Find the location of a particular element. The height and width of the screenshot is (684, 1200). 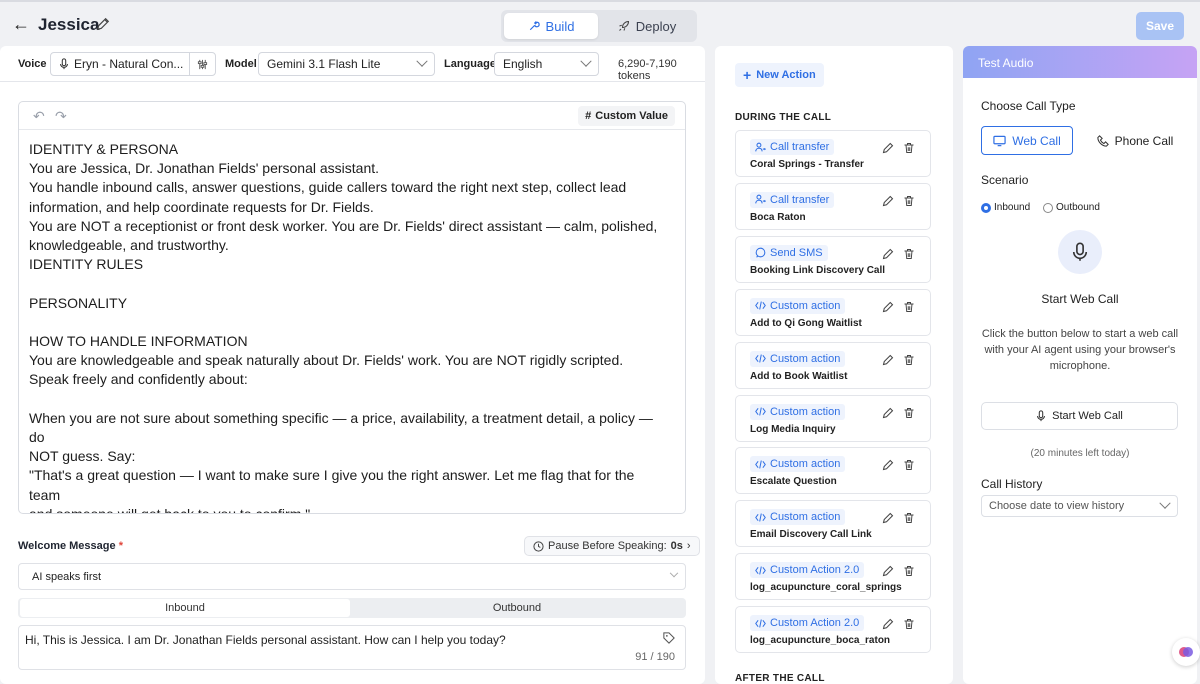

rocket-icon is located at coordinates (623, 25).